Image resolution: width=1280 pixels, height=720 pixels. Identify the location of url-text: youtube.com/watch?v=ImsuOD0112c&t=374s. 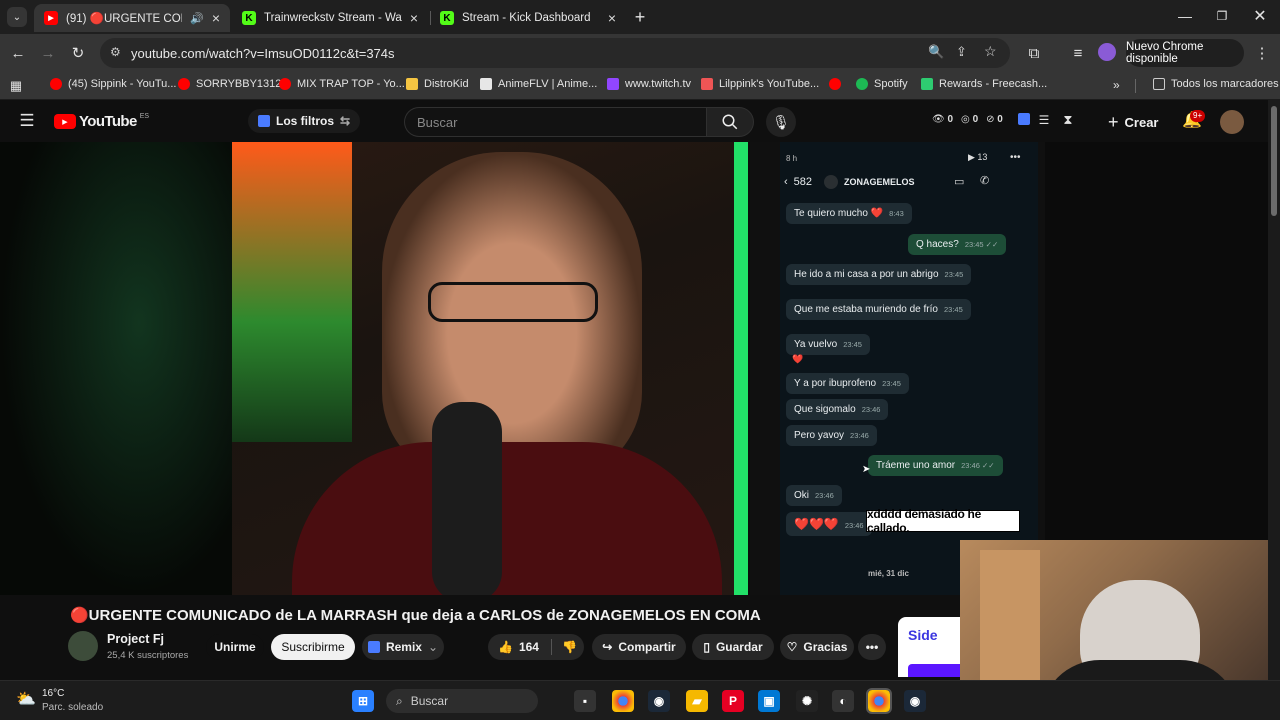
(263, 53).